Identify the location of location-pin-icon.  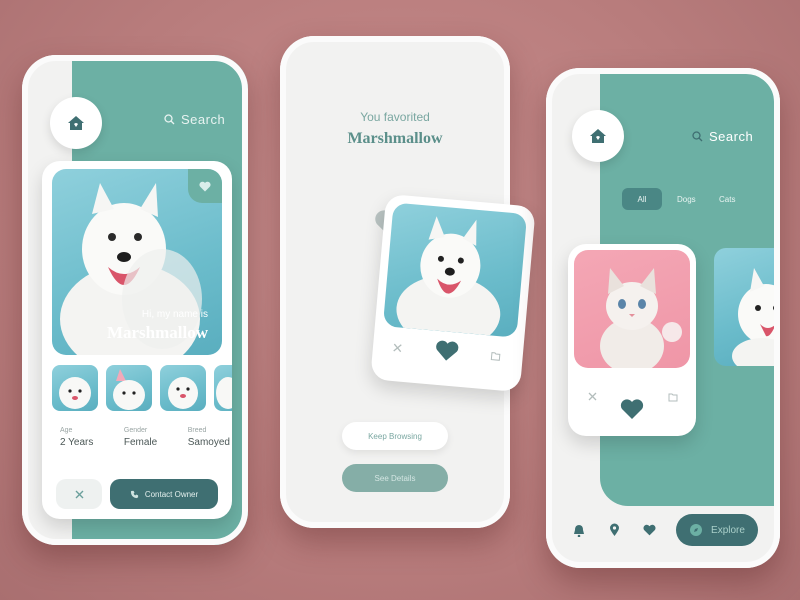
(614, 530).